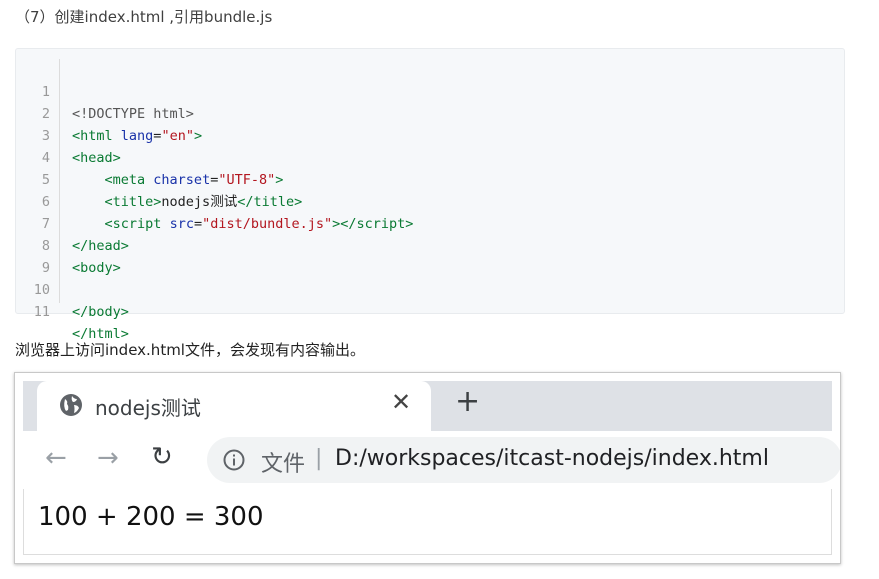  What do you see at coordinates (105, 90) in the screenshot?
I see `code-line: 1 <!DOCTYPE html>` at bounding box center [105, 90].